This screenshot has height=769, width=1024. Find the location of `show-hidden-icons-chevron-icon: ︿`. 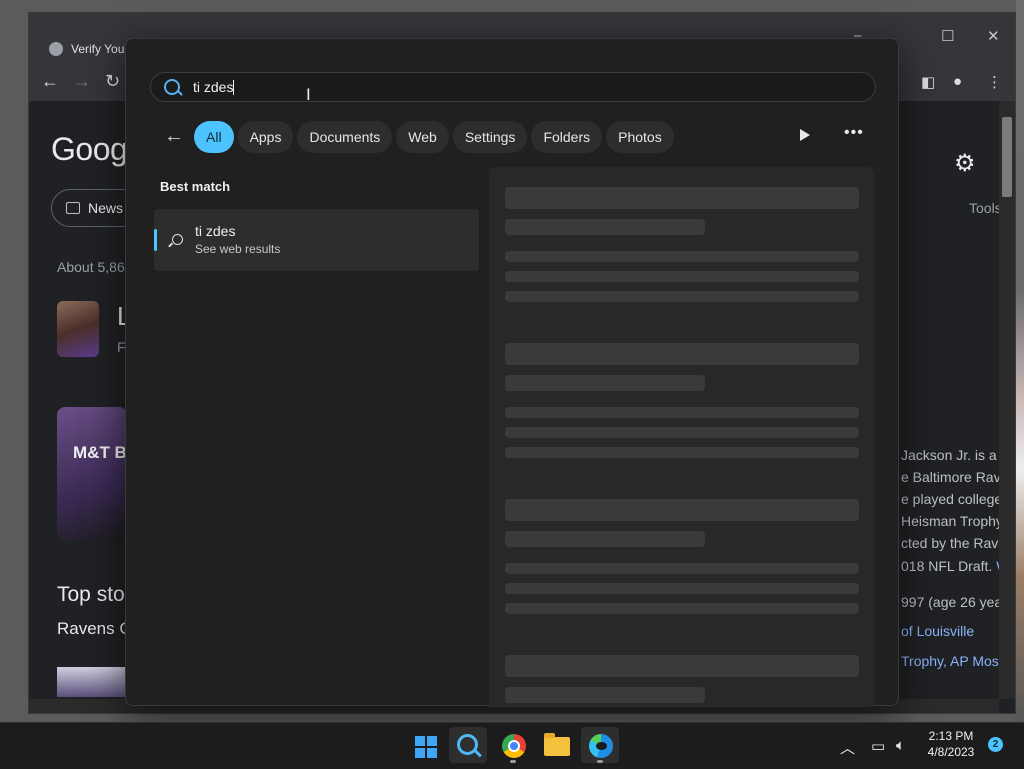

show-hidden-icons-chevron-icon: ︿ is located at coordinates (847, 747).